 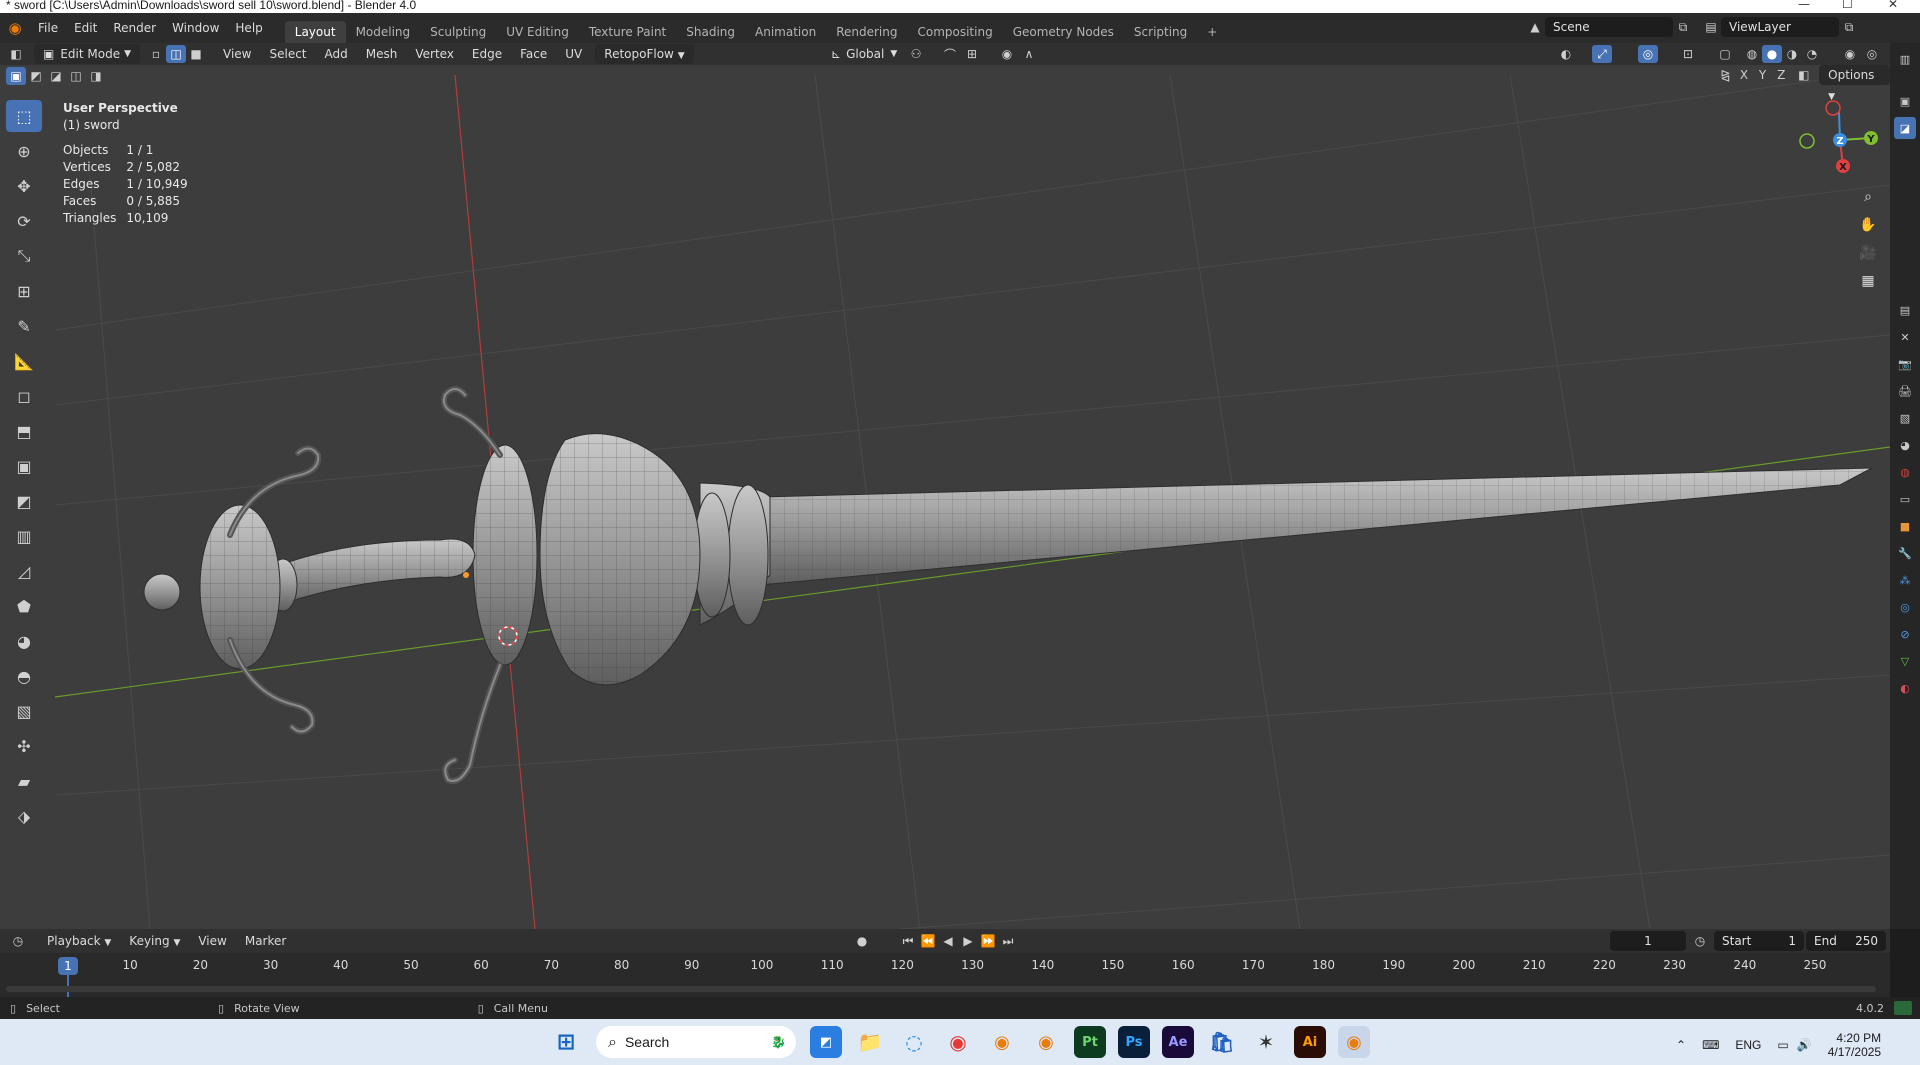 I want to click on menu-add: Add, so click(x=336, y=54).